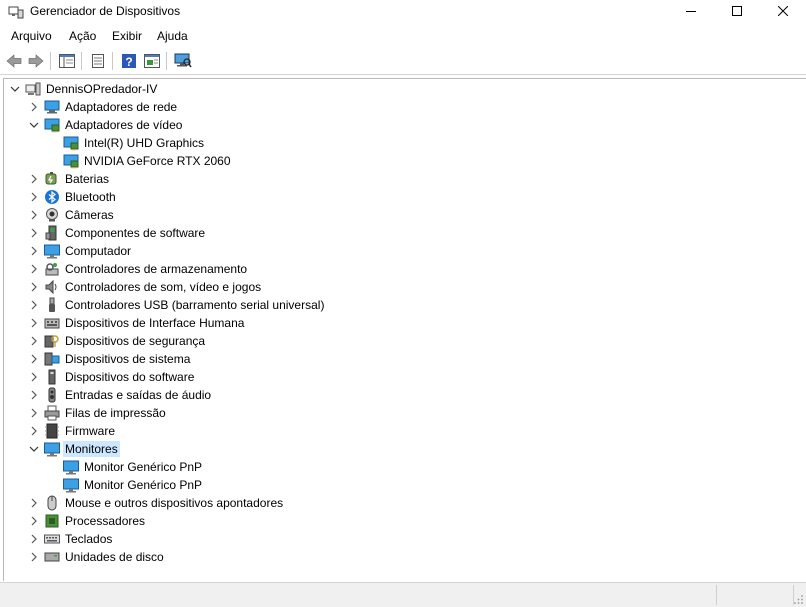  Describe the element at coordinates (129, 61) in the screenshot. I see `help-button: ?` at that location.